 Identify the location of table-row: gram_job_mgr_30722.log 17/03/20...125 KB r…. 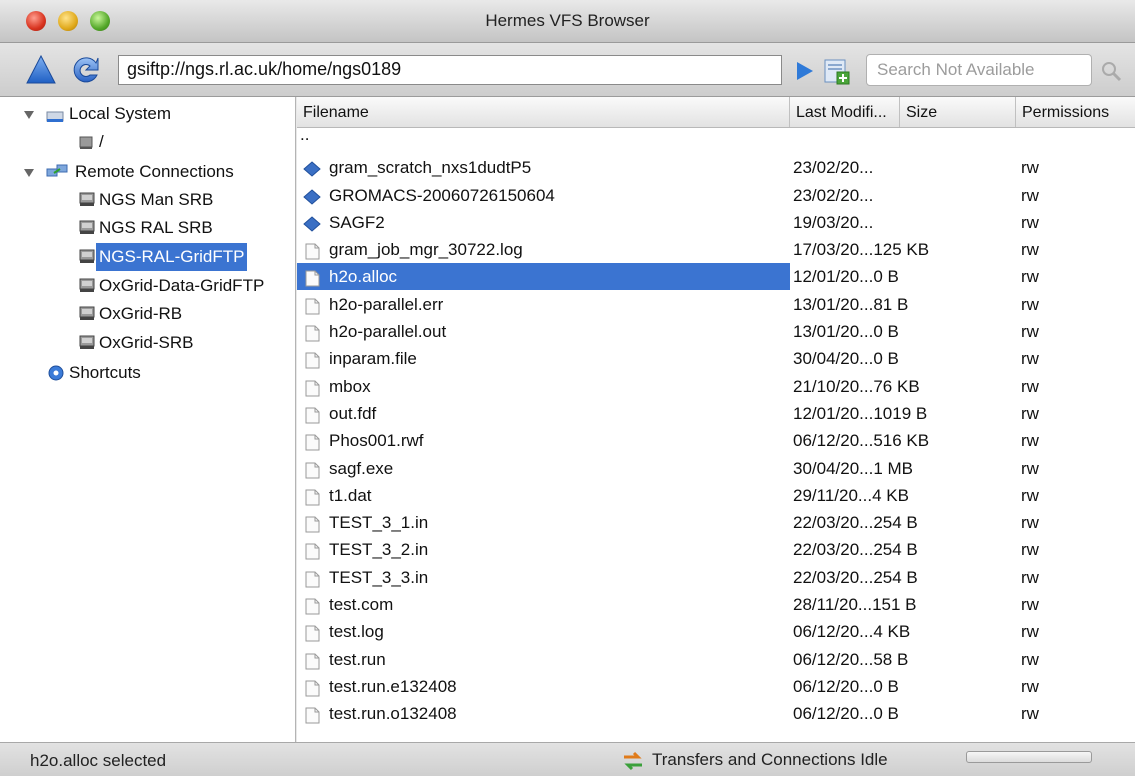
(716, 249).